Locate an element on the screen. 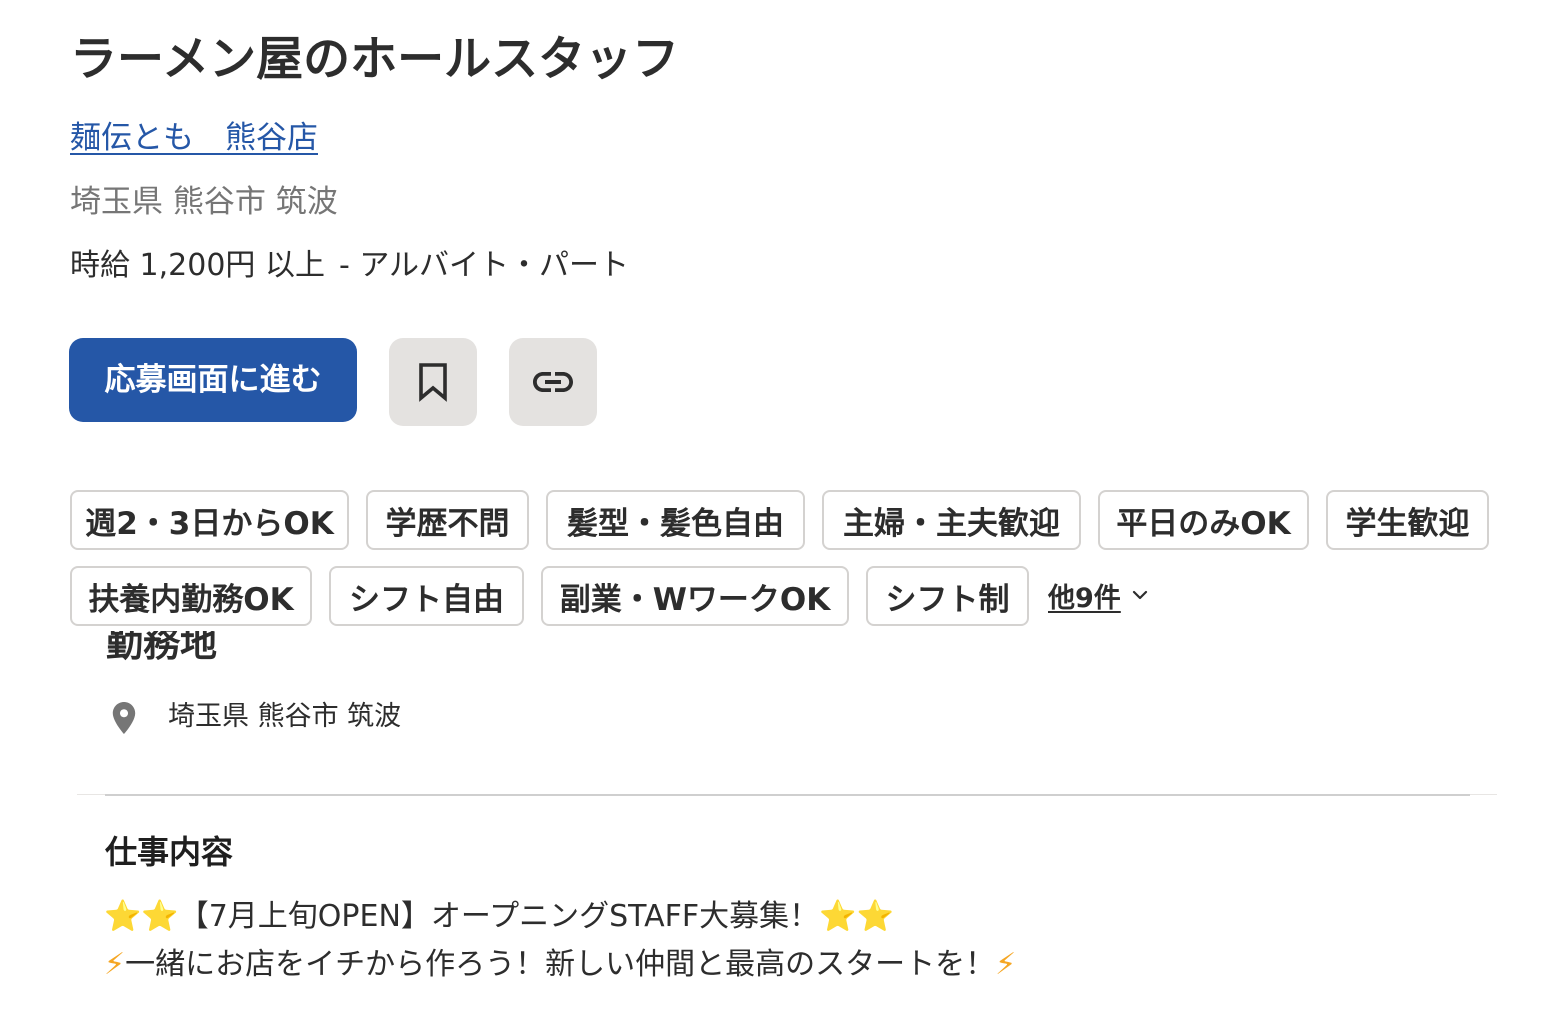  link-icon-shape is located at coordinates (553, 382).